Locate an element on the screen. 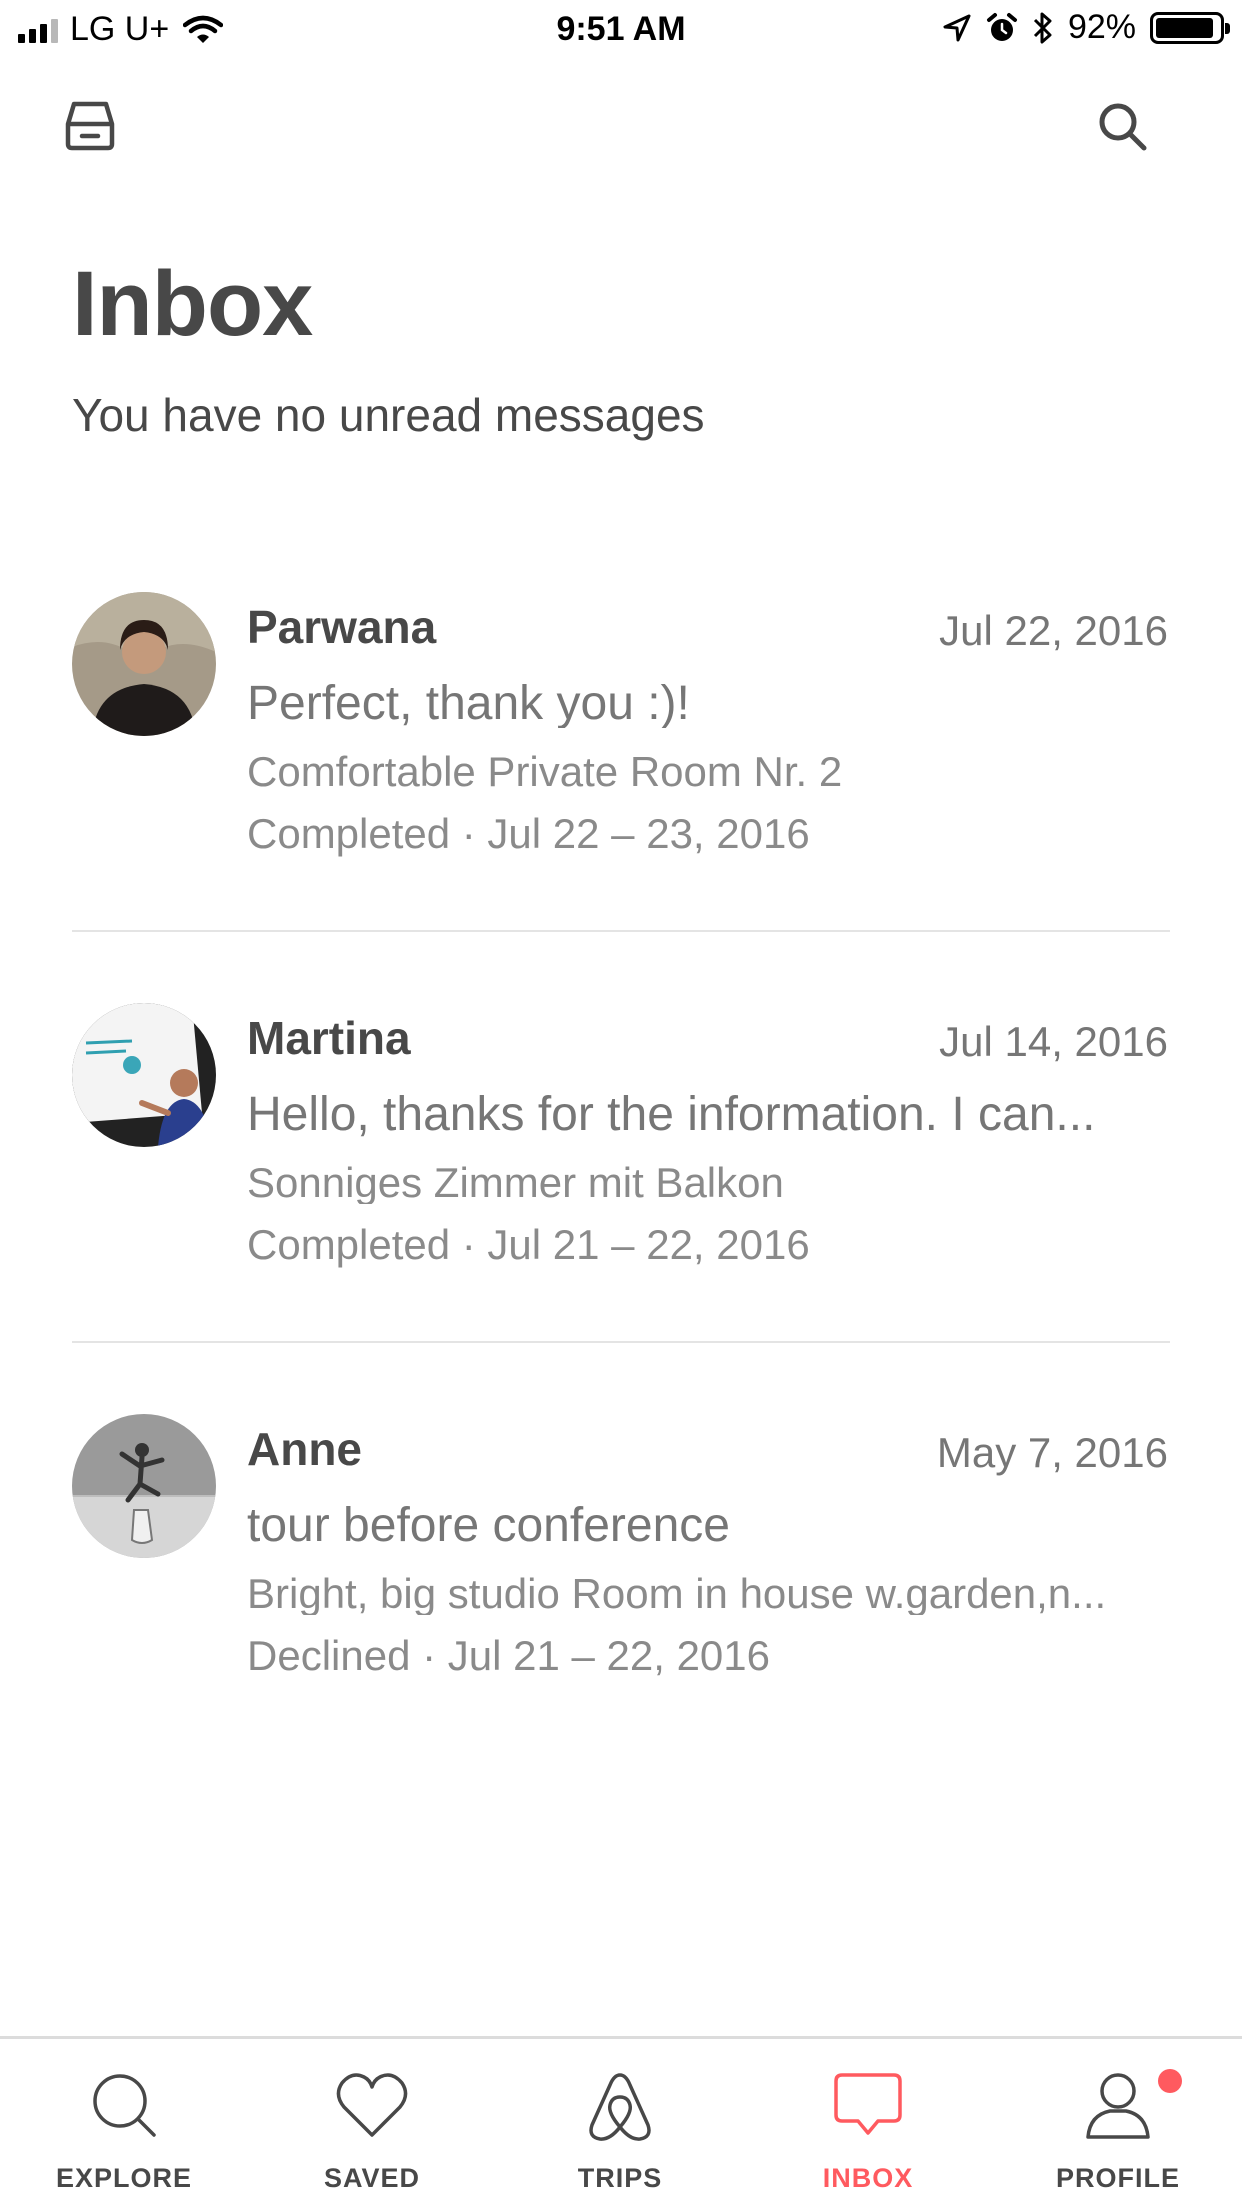  archive-button is located at coordinates (90, 126).